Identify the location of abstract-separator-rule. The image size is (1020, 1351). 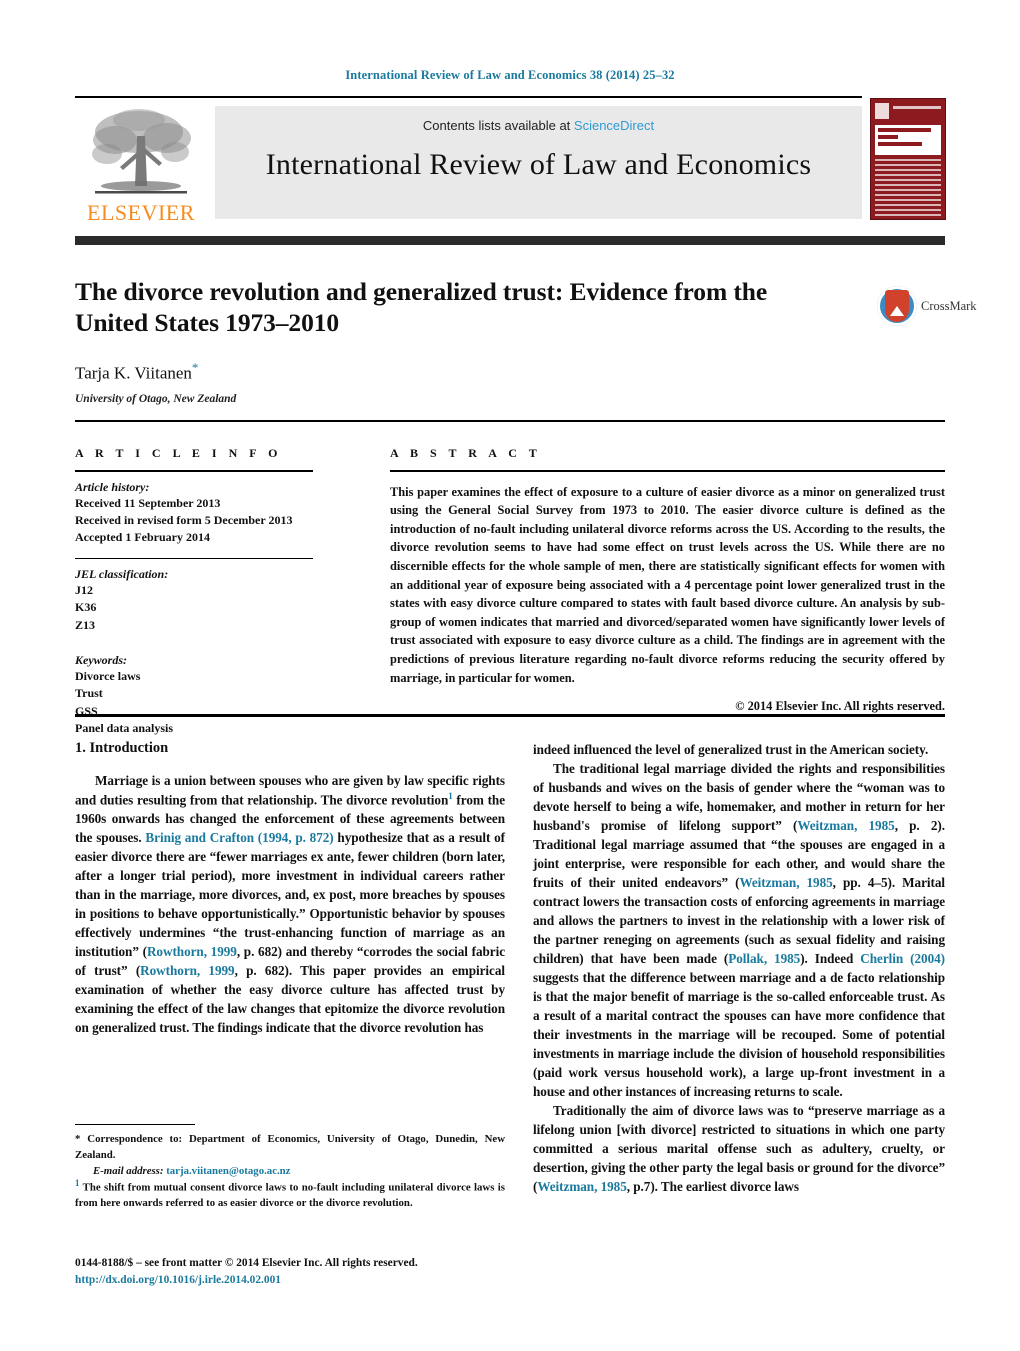
(510, 715).